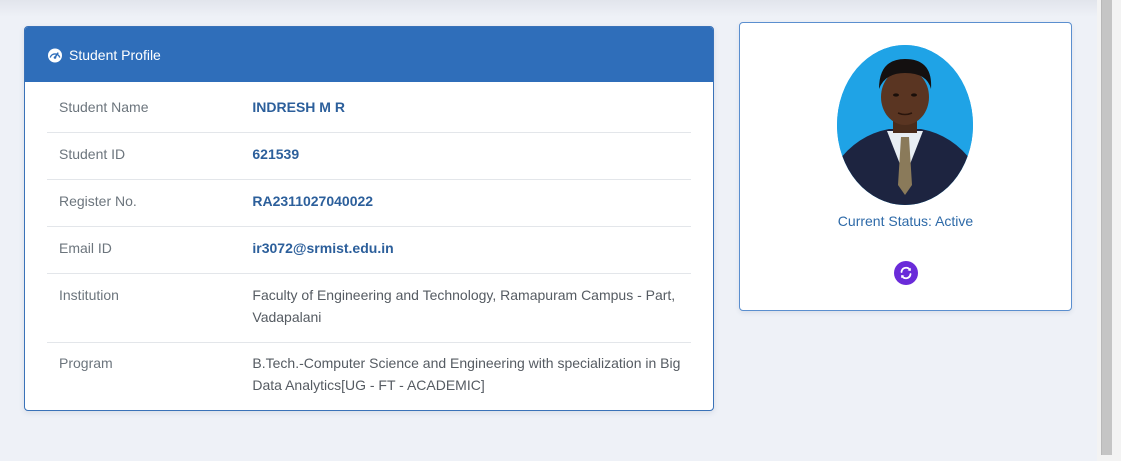 The image size is (1121, 461). What do you see at coordinates (548, 8) in the screenshot?
I see `page-top-strip` at bounding box center [548, 8].